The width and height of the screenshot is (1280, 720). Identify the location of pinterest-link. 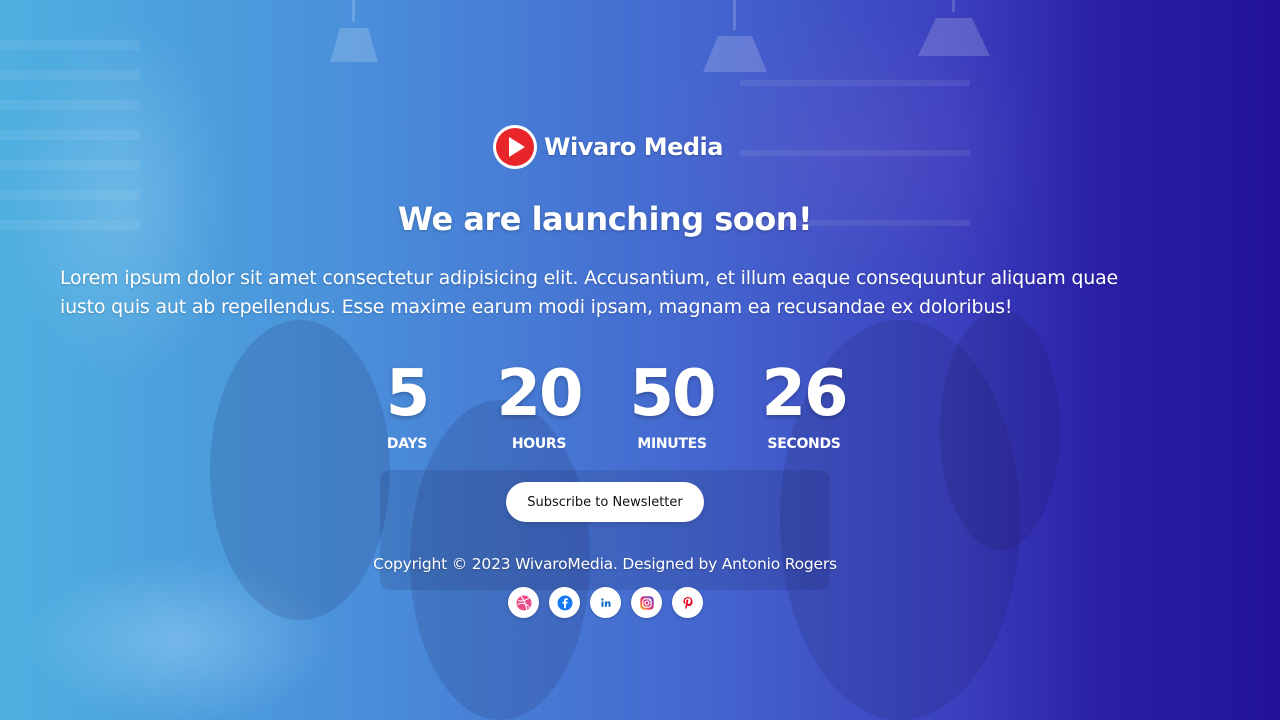
(687, 602).